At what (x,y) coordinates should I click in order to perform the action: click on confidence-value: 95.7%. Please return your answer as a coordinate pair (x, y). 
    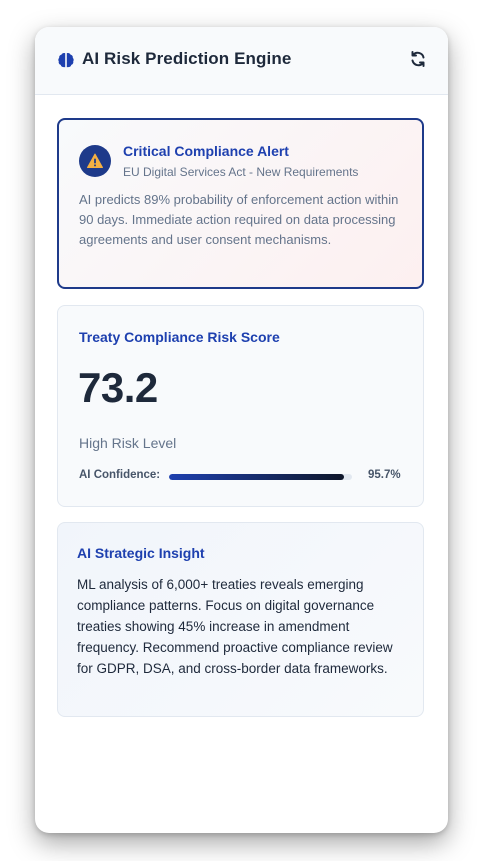
    Looking at the image, I should click on (384, 475).